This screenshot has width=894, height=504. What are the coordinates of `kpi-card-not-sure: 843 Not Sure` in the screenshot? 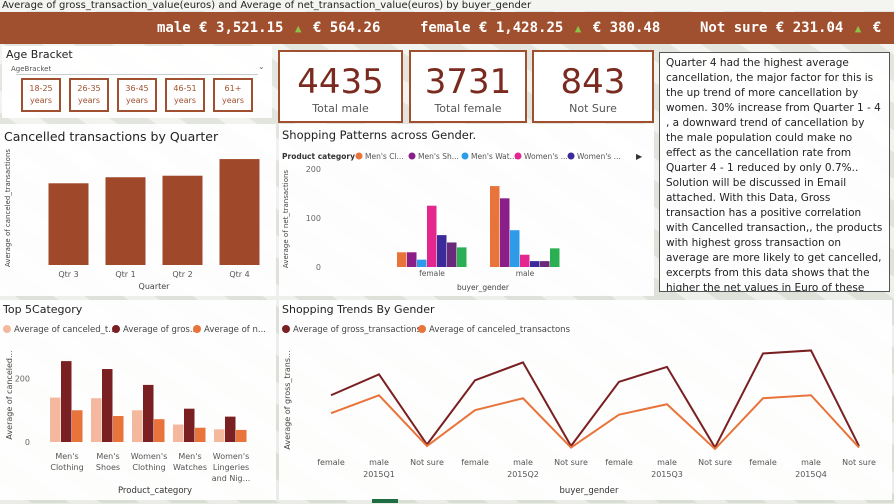 It's located at (593, 86).